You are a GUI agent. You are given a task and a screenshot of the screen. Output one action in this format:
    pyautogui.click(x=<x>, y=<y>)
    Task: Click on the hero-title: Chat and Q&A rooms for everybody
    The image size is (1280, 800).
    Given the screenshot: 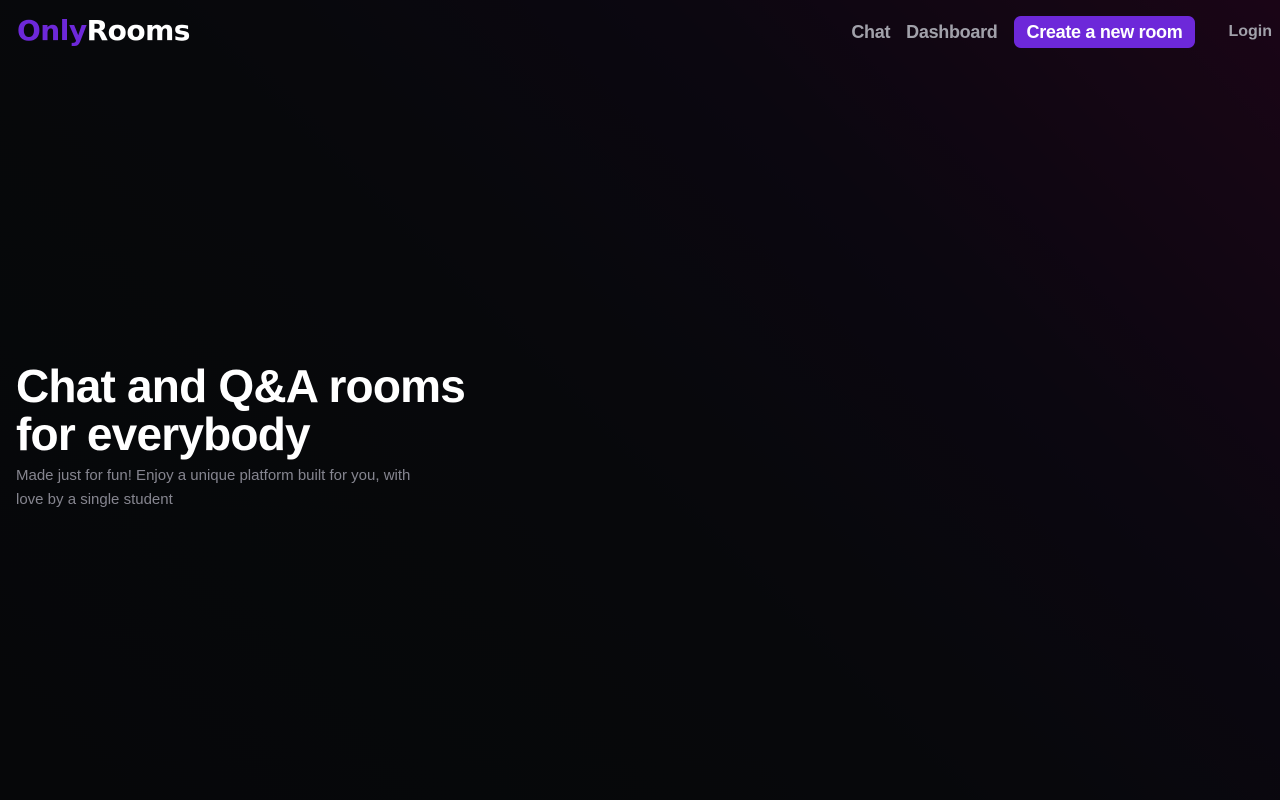 What is the action you would take?
    pyautogui.click(x=241, y=410)
    